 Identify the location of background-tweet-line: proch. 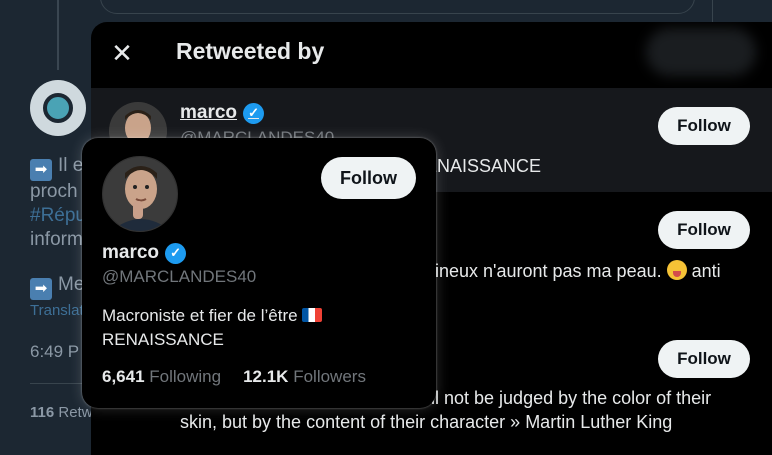
(54, 191).